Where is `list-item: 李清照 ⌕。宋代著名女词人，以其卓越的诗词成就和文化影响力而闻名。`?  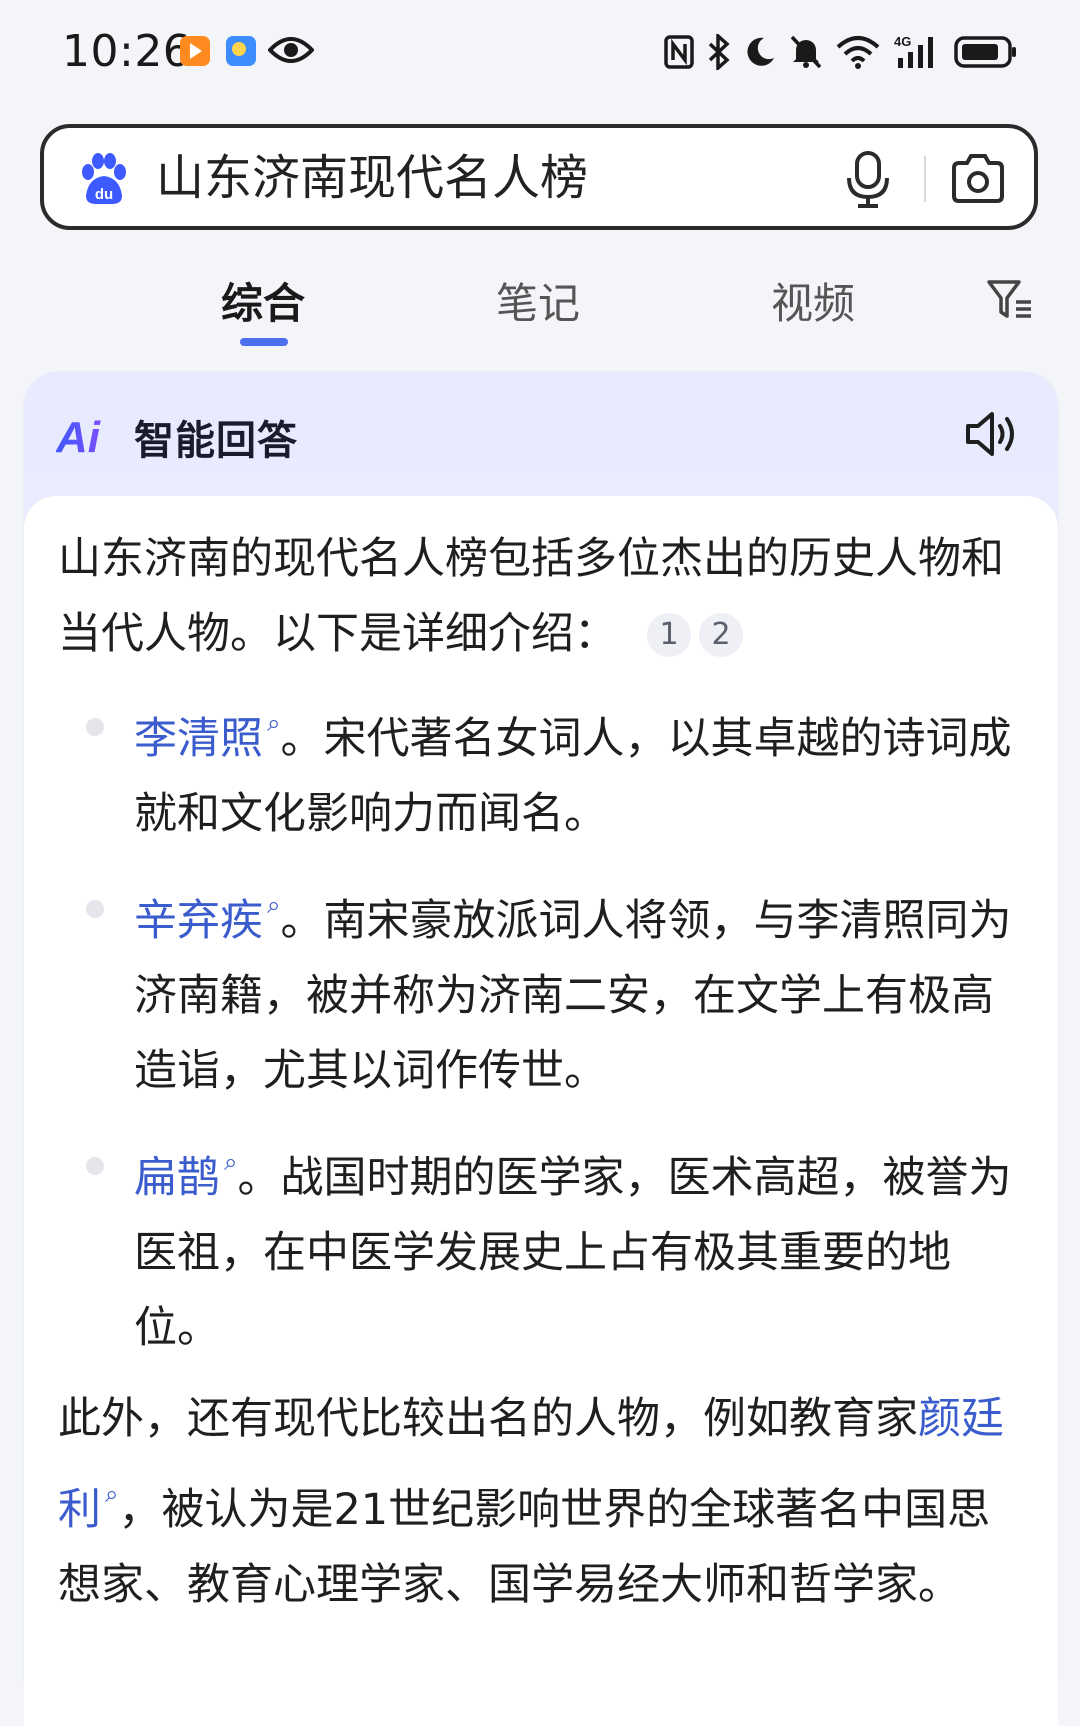
list-item: 李清照 ⌕。宋代著名女词人，以其卓越的诗词成就和文化影响力而闻名。 is located at coordinates (543, 769).